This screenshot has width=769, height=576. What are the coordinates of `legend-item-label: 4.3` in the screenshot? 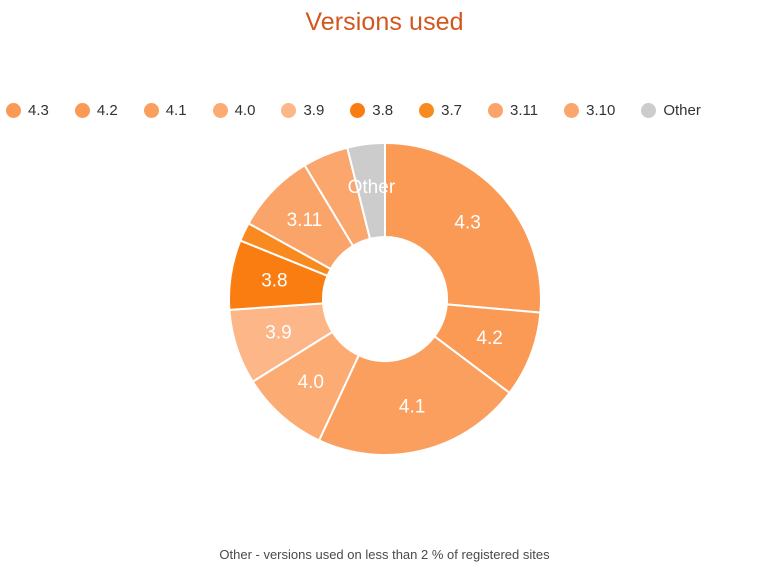 It's located at (38, 110).